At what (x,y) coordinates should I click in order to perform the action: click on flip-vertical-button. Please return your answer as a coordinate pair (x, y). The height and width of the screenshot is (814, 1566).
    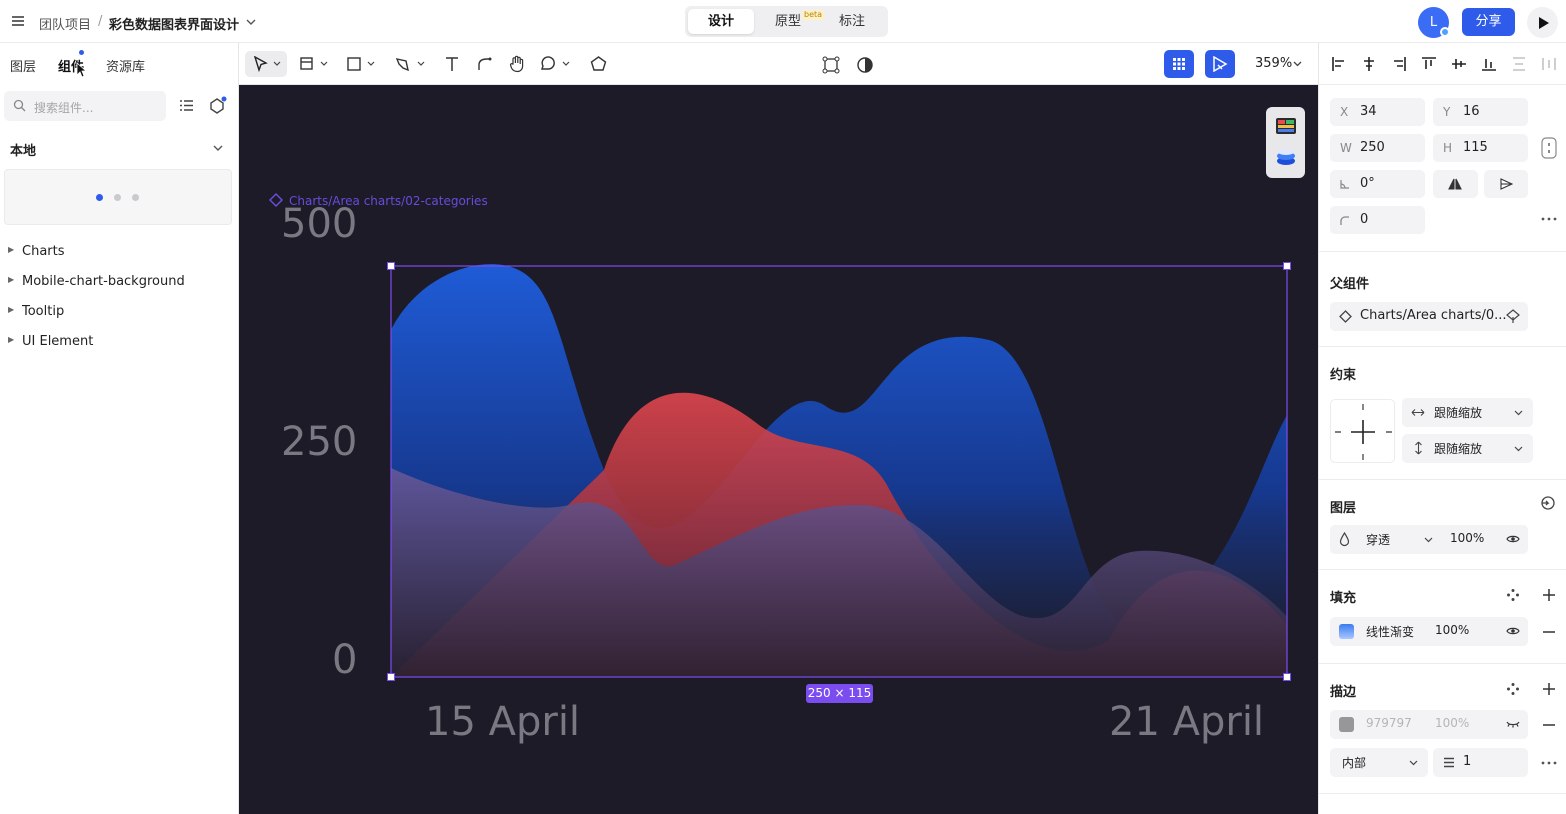
    Looking at the image, I should click on (1506, 184).